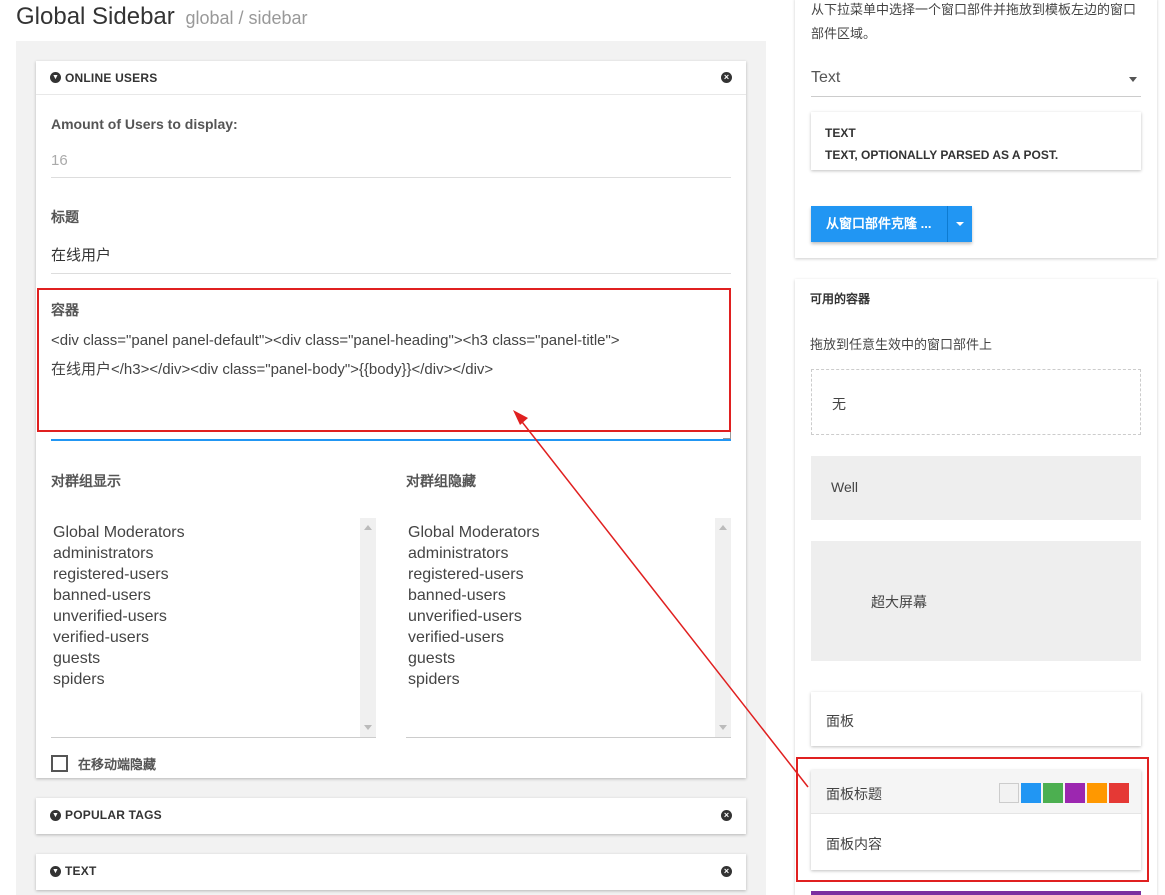 This screenshot has height=895, width=1165. Describe the element at coordinates (899, 602) in the screenshot. I see `container-jumbotron-label: 超大屏幕` at that location.